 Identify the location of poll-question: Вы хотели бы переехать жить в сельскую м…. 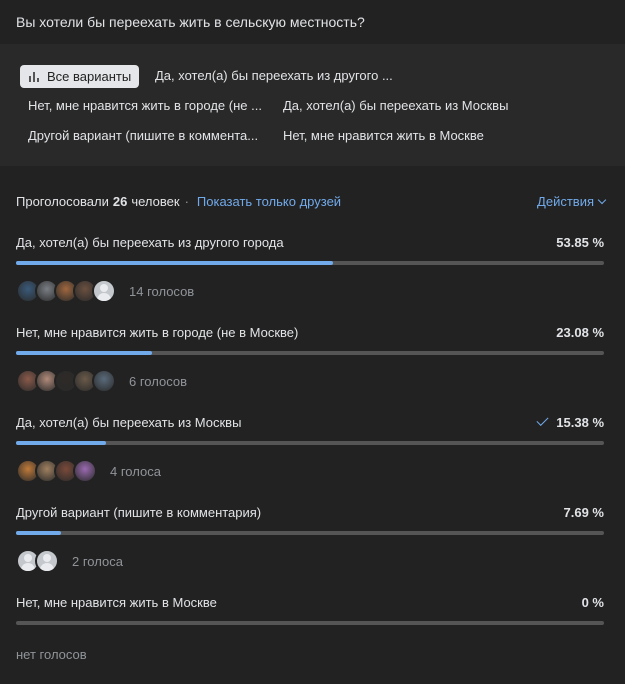
(190, 22).